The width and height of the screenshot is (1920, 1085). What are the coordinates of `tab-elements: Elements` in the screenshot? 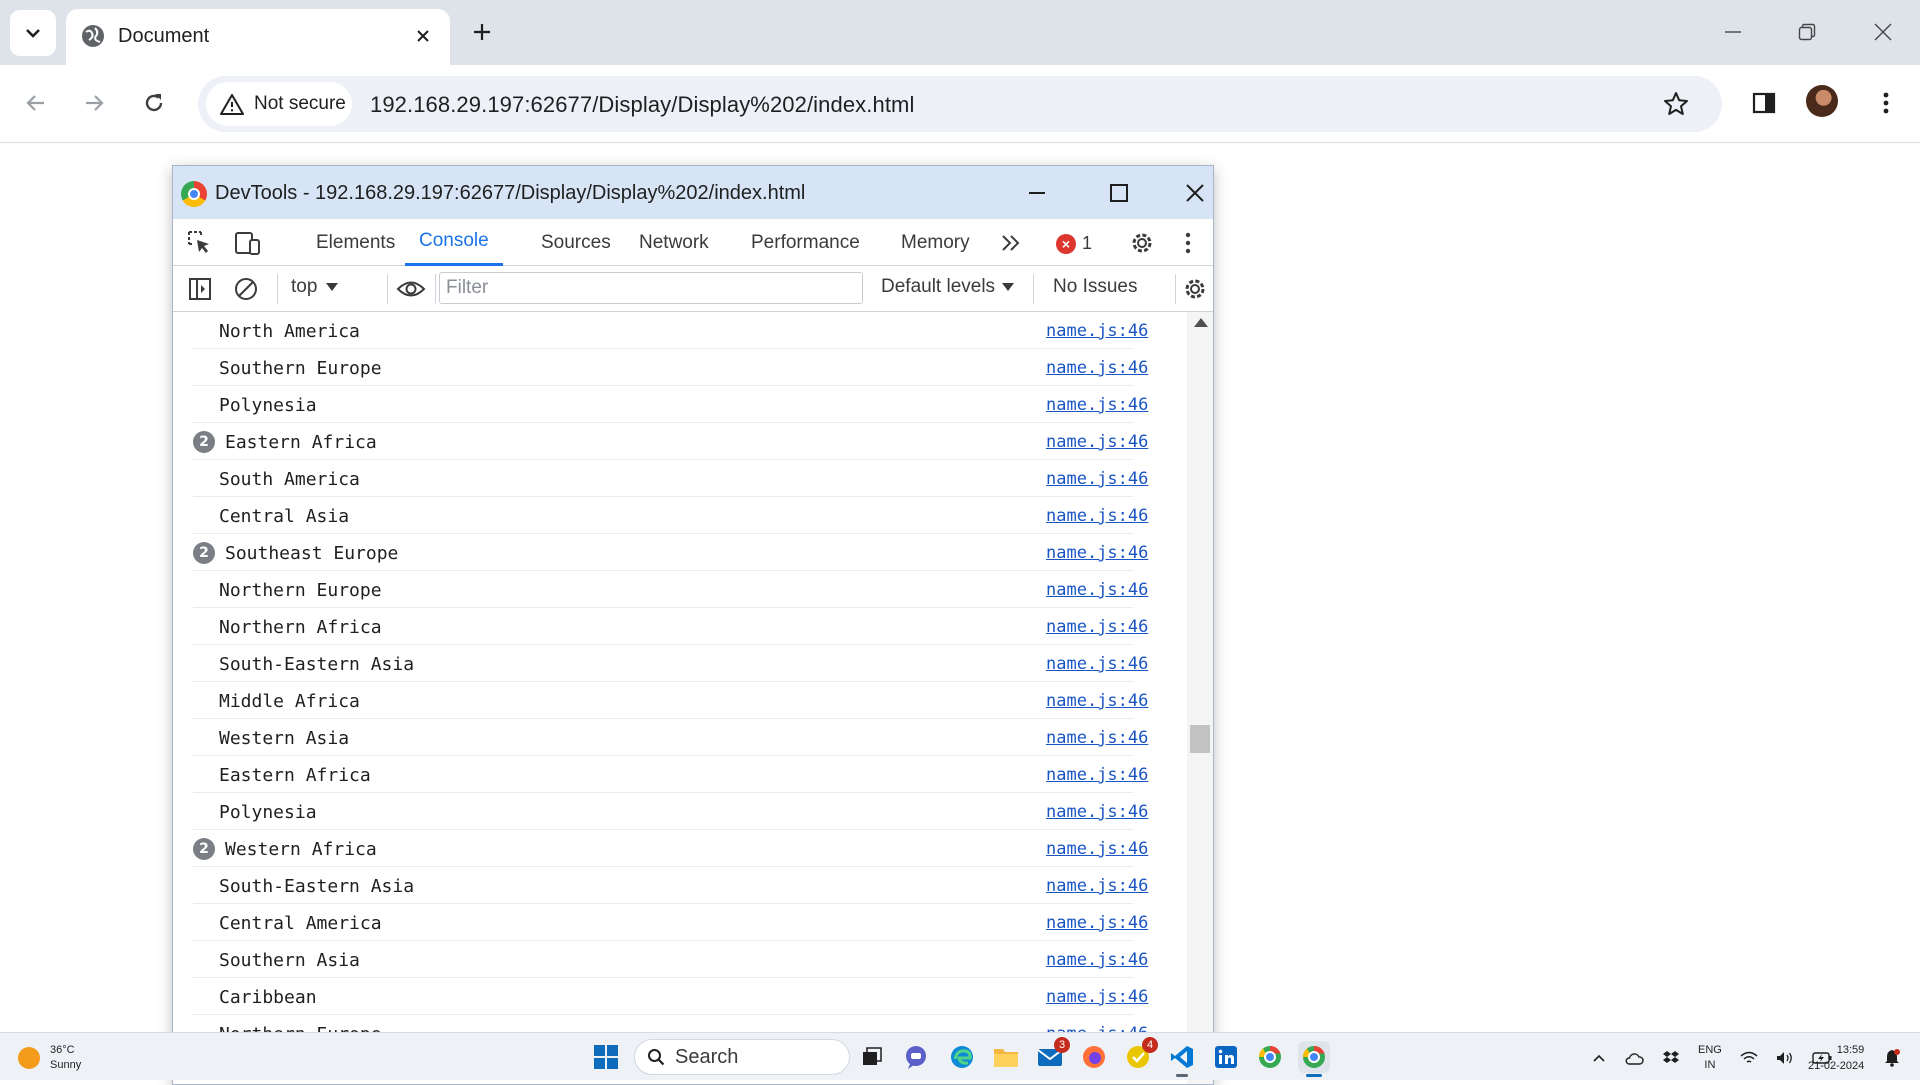 It's located at (355, 242).